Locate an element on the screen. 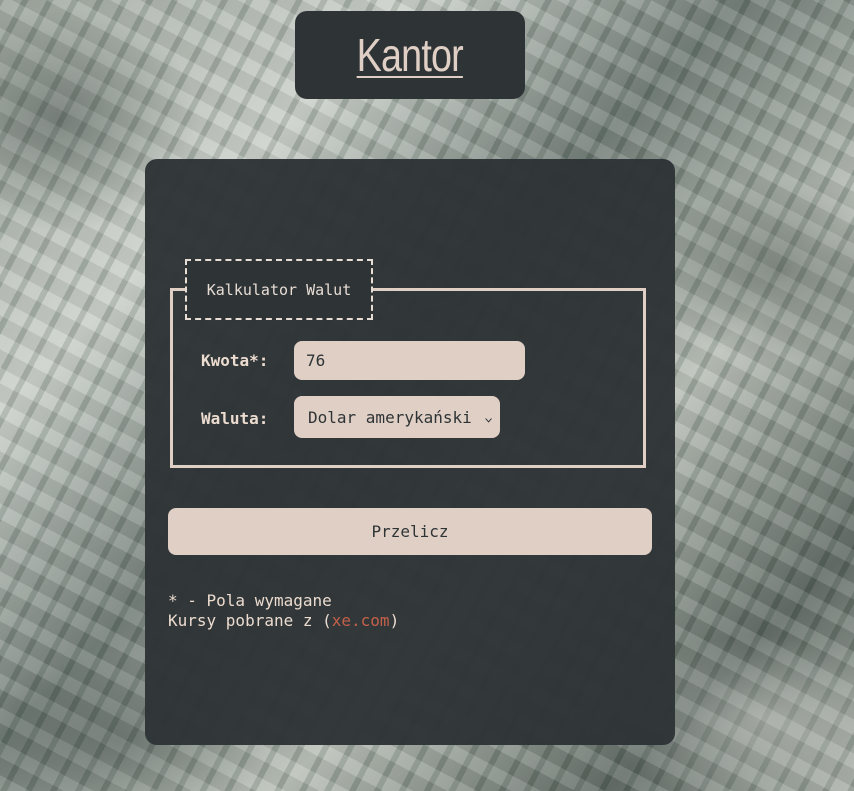 The height and width of the screenshot is (791, 854). currency-select: Dolar amerykański ⌄ is located at coordinates (397, 417).